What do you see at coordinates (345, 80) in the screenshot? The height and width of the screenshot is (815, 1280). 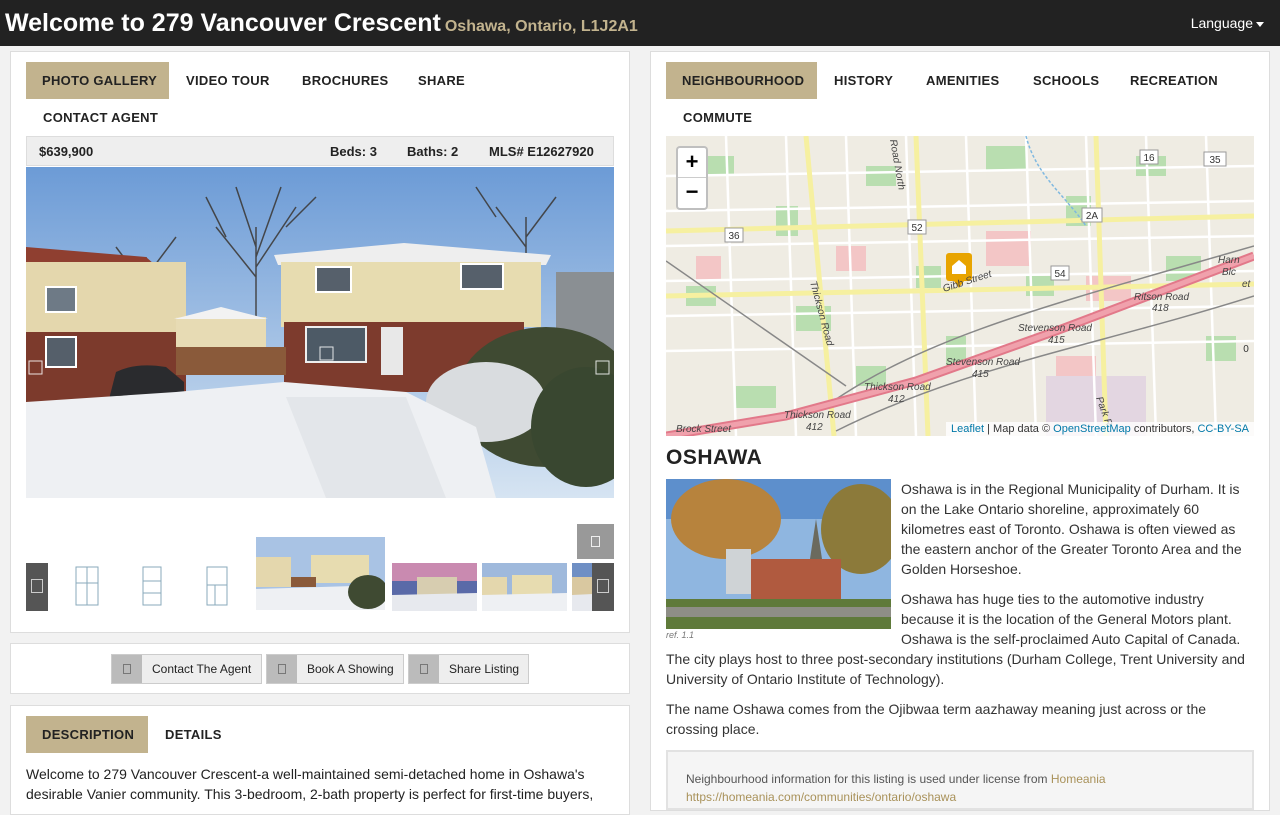 I see `tab-brochures: BROCHURES` at bounding box center [345, 80].